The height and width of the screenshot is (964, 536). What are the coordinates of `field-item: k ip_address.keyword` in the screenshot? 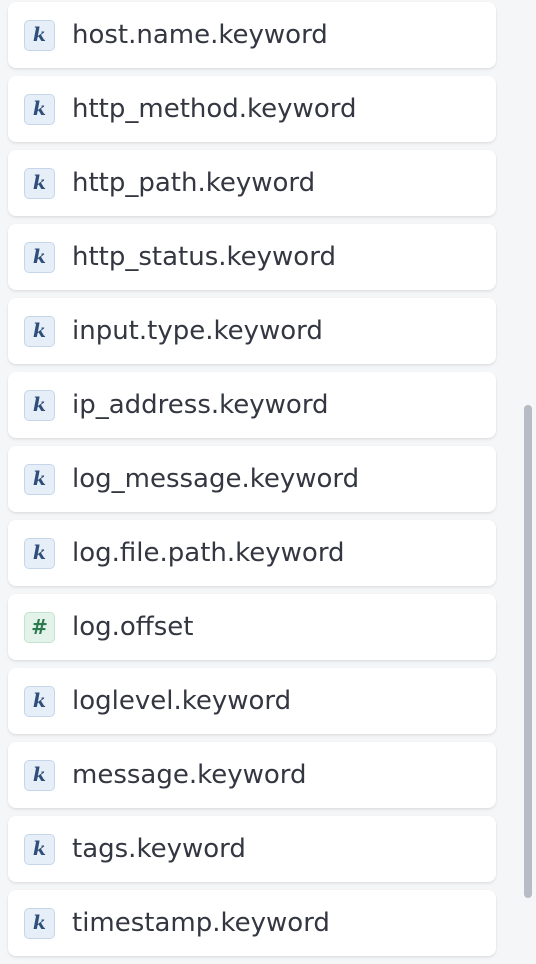 It's located at (252, 405).